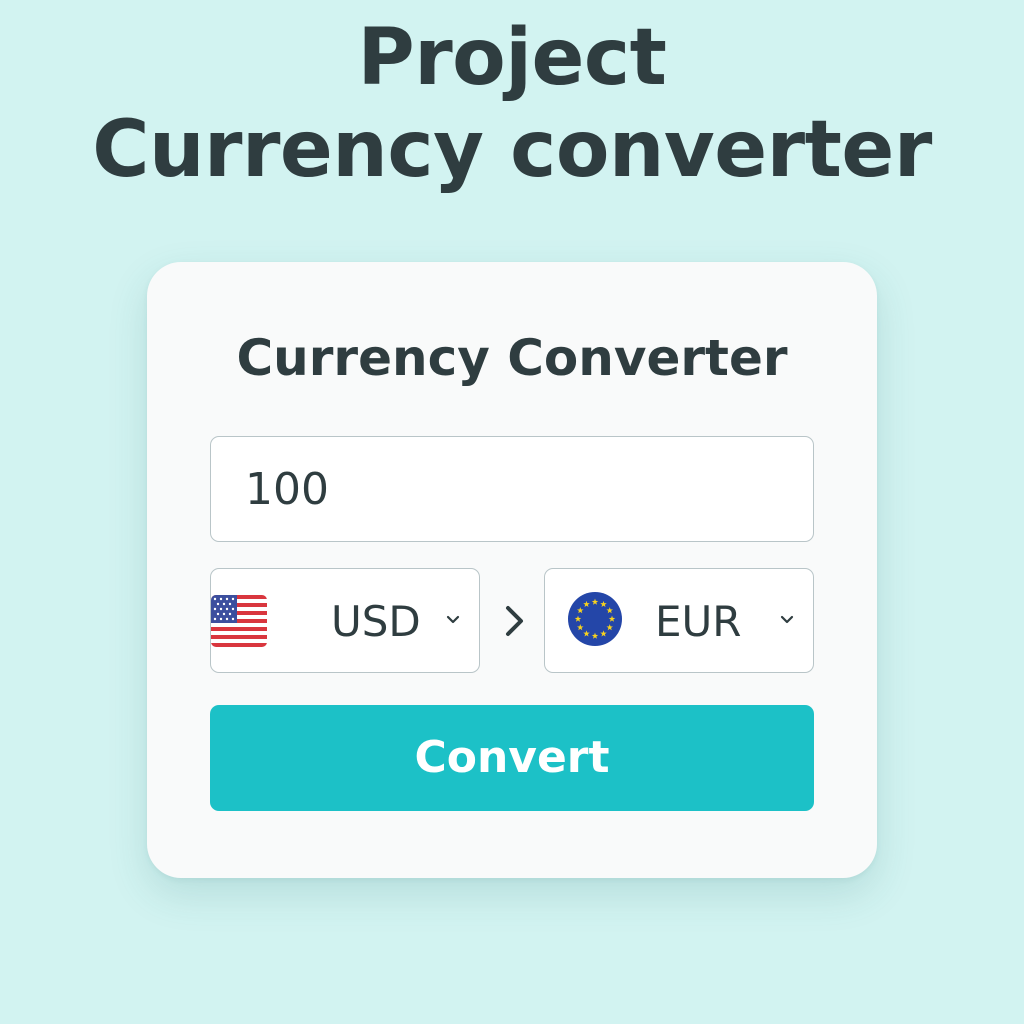 The height and width of the screenshot is (1024, 1024). I want to click on from-currency-code: USD, so click(376, 621).